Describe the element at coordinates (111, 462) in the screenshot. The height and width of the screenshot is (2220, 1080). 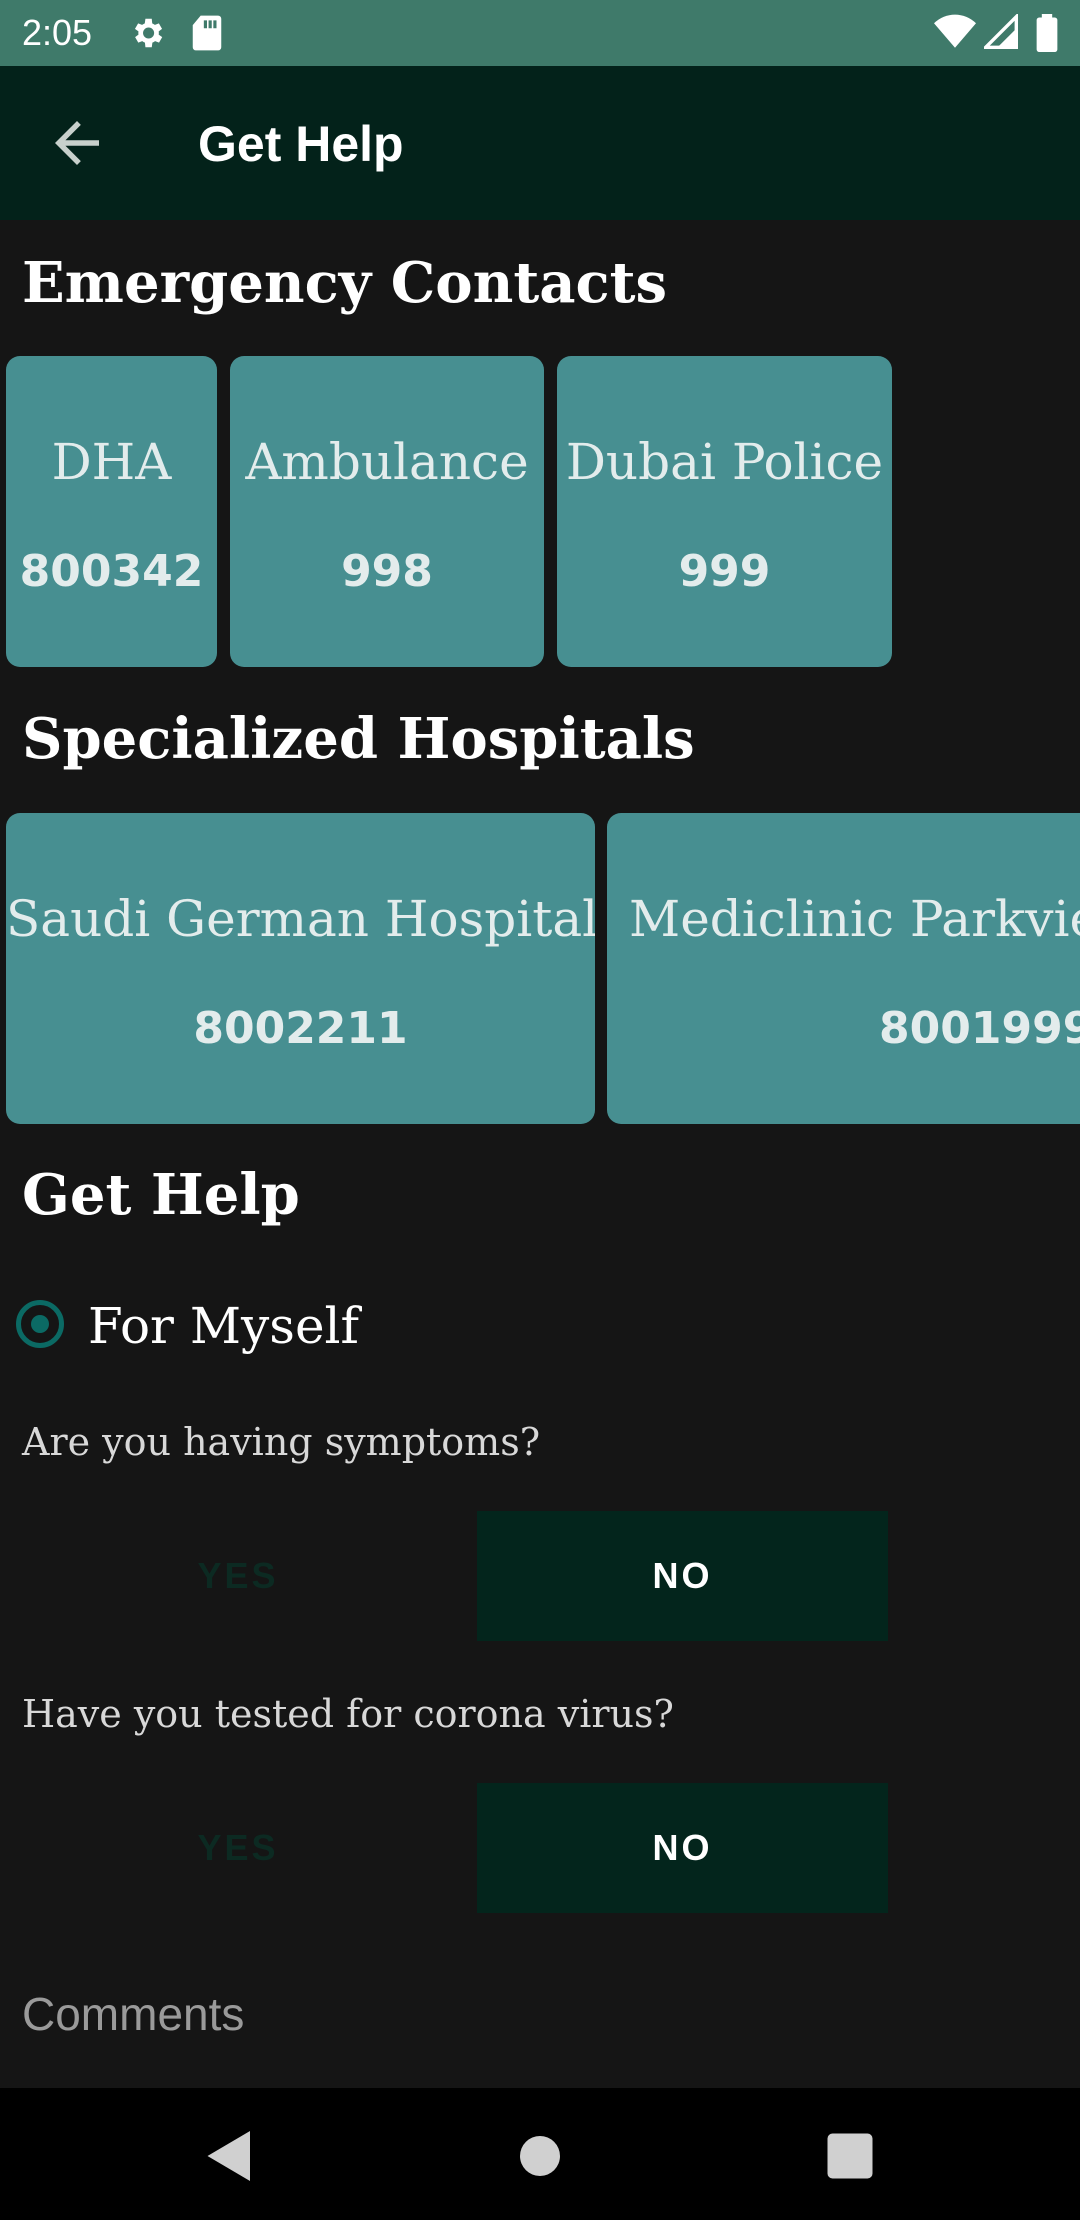
I see `contact-name: DHA` at that location.